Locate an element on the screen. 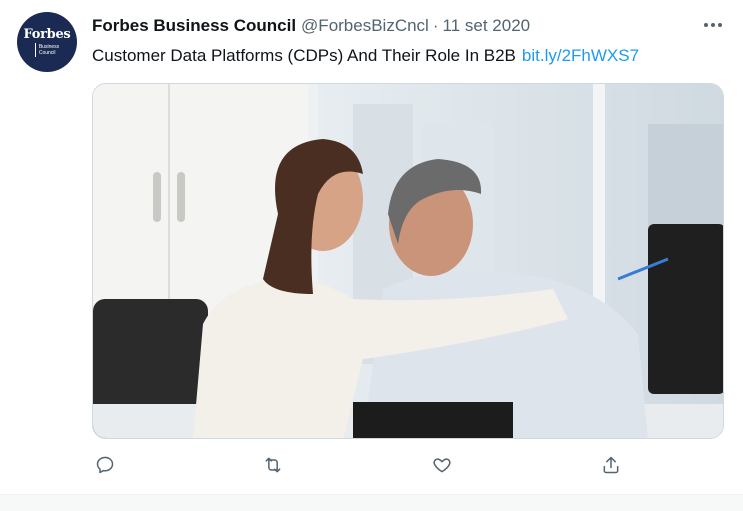 The height and width of the screenshot is (511, 743). feed-divider is located at coordinates (371, 502).